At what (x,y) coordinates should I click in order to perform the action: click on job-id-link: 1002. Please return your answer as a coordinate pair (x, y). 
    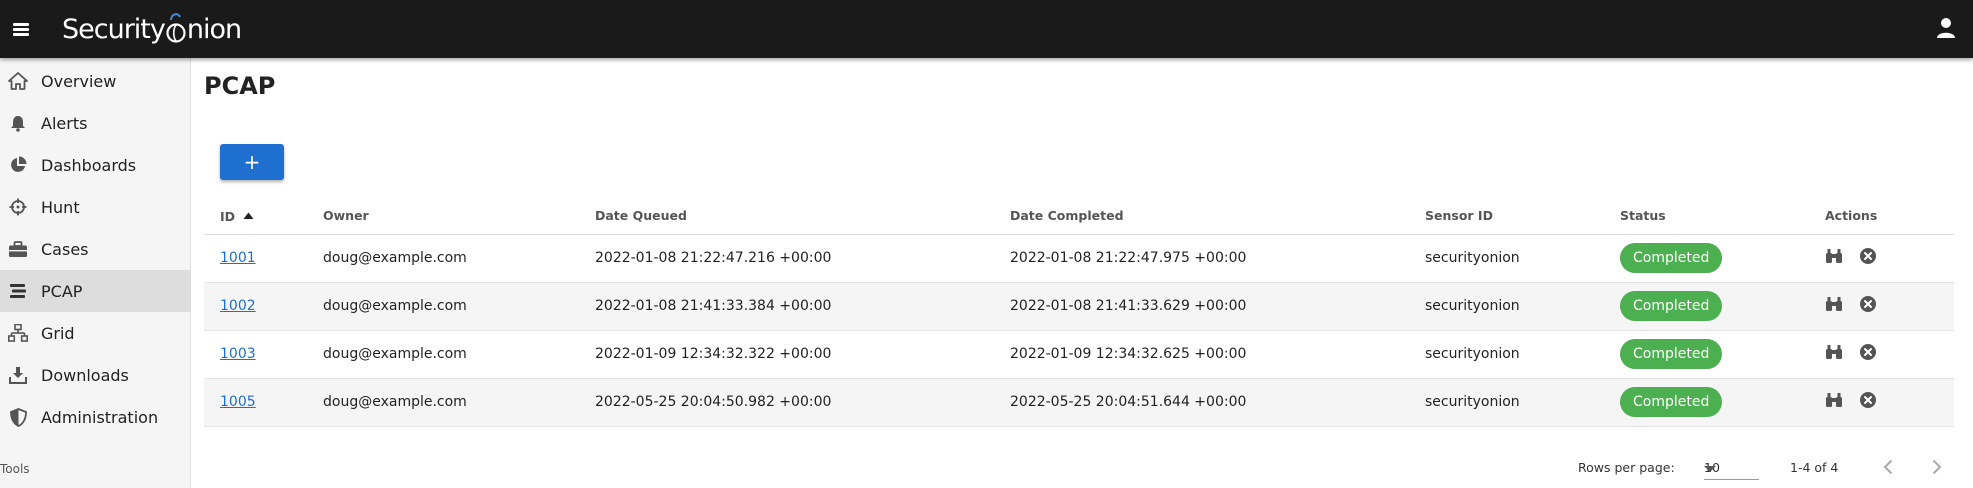
    Looking at the image, I should click on (238, 306).